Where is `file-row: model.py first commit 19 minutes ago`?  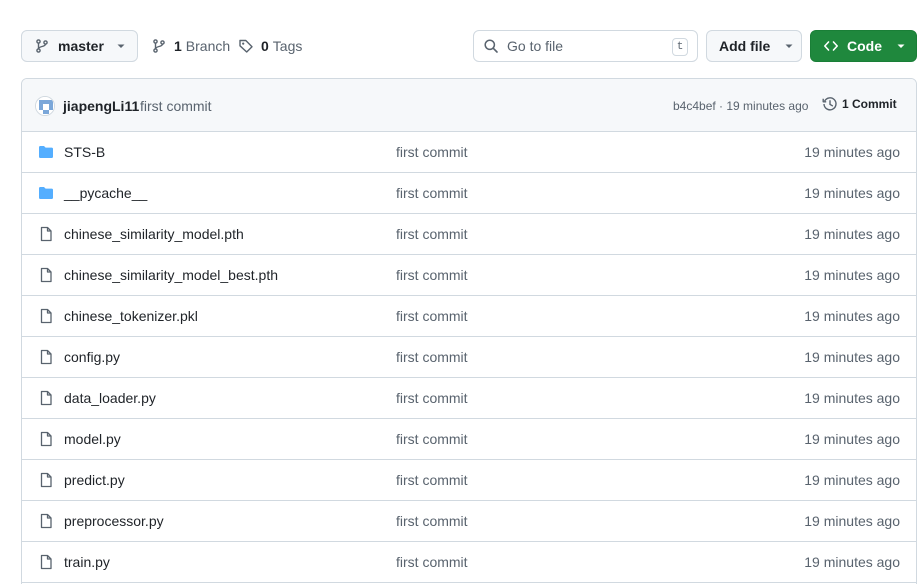 file-row: model.py first commit 19 minutes ago is located at coordinates (469, 439).